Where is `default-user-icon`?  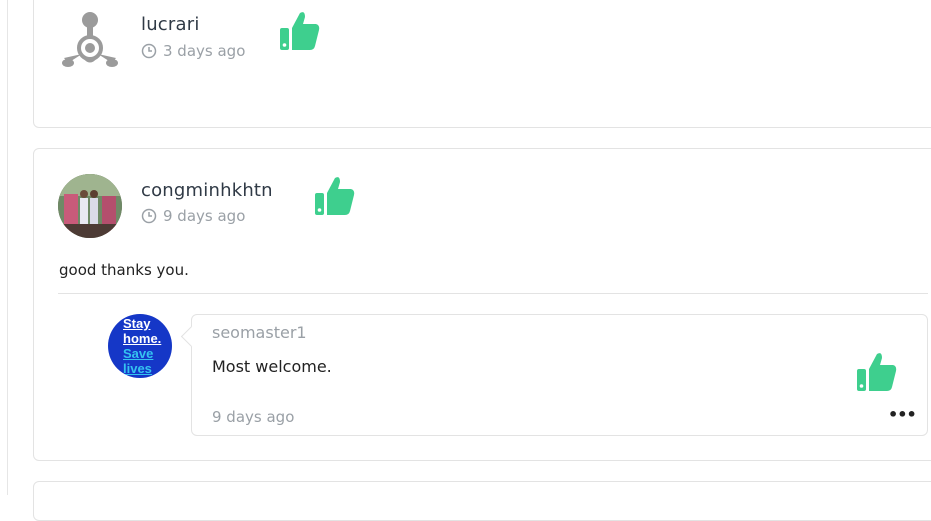
default-user-icon is located at coordinates (90, 41).